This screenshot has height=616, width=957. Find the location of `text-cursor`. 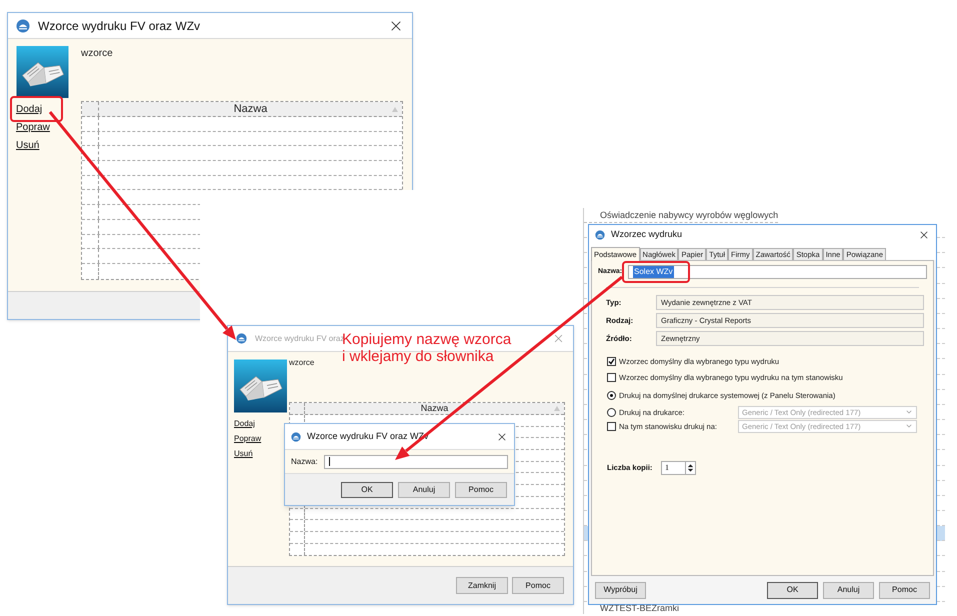

text-cursor is located at coordinates (329, 461).